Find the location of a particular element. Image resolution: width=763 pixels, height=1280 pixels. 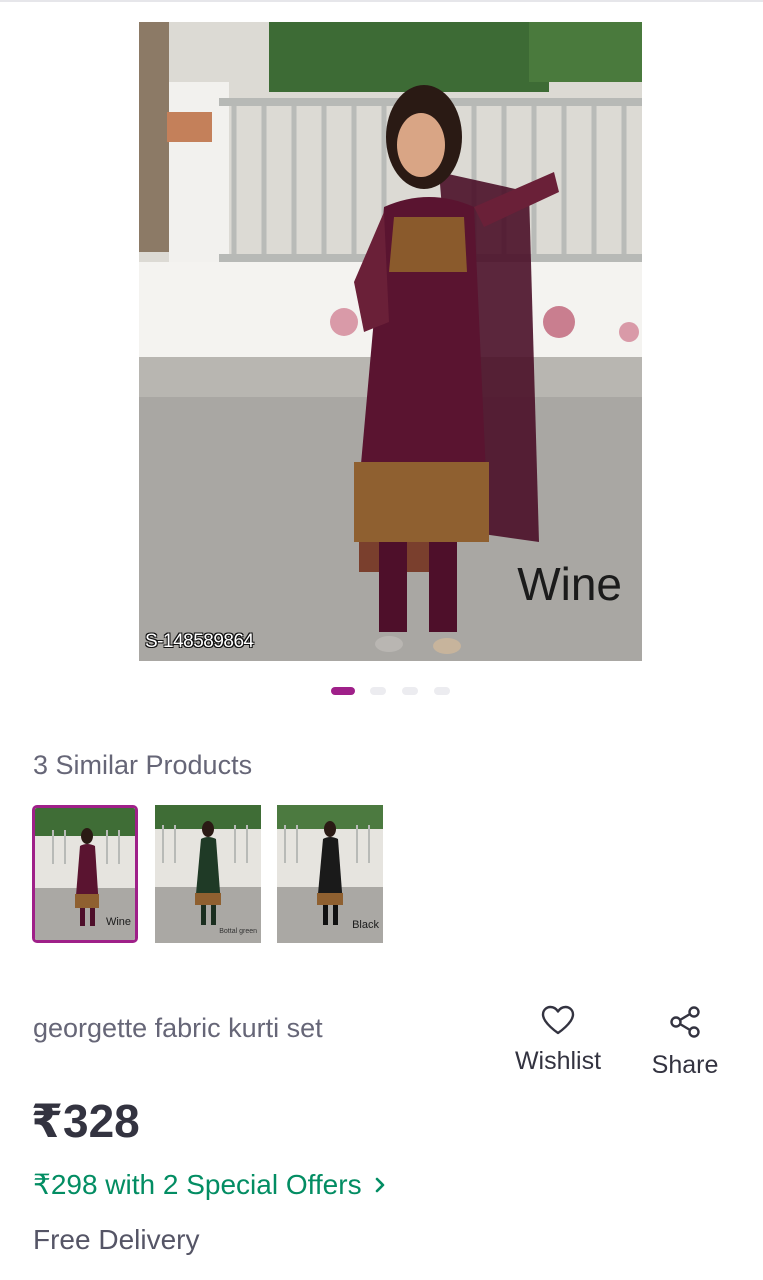

special-offers-link: ₹298 with 2 Special Offers is located at coordinates (209, 1184).